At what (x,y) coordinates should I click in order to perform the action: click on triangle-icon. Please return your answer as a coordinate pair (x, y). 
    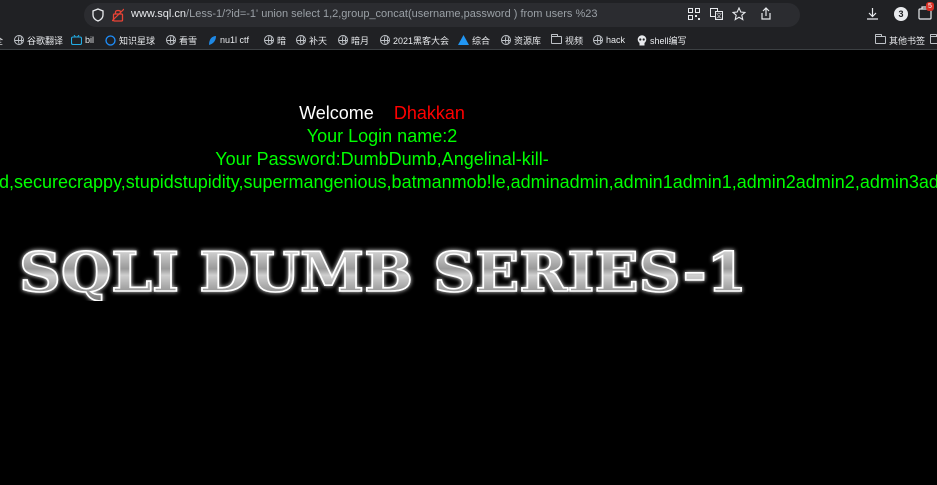
    Looking at the image, I should click on (463, 40).